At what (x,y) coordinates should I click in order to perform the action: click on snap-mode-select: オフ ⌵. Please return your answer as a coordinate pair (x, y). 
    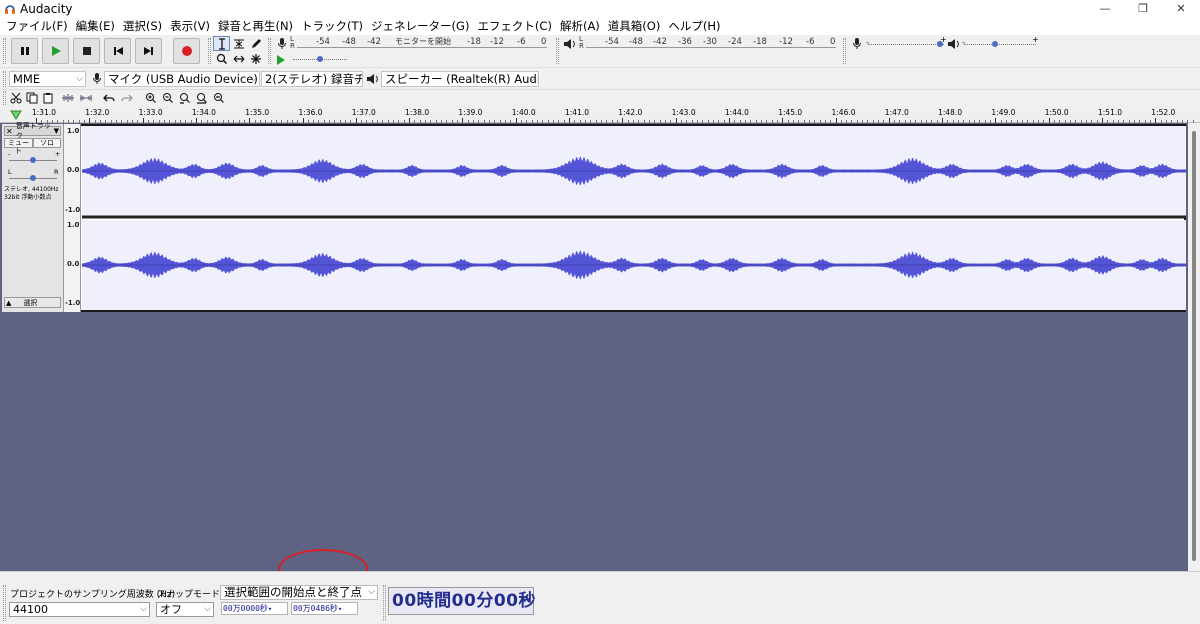
    Looking at the image, I should click on (185, 609).